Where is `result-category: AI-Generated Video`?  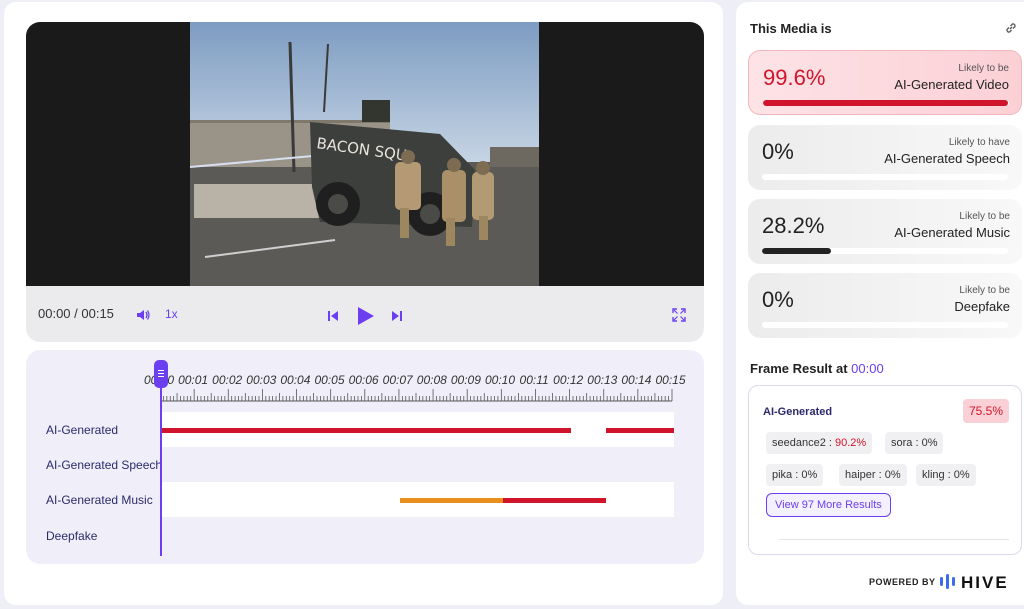
result-category: AI-Generated Video is located at coordinates (951, 84).